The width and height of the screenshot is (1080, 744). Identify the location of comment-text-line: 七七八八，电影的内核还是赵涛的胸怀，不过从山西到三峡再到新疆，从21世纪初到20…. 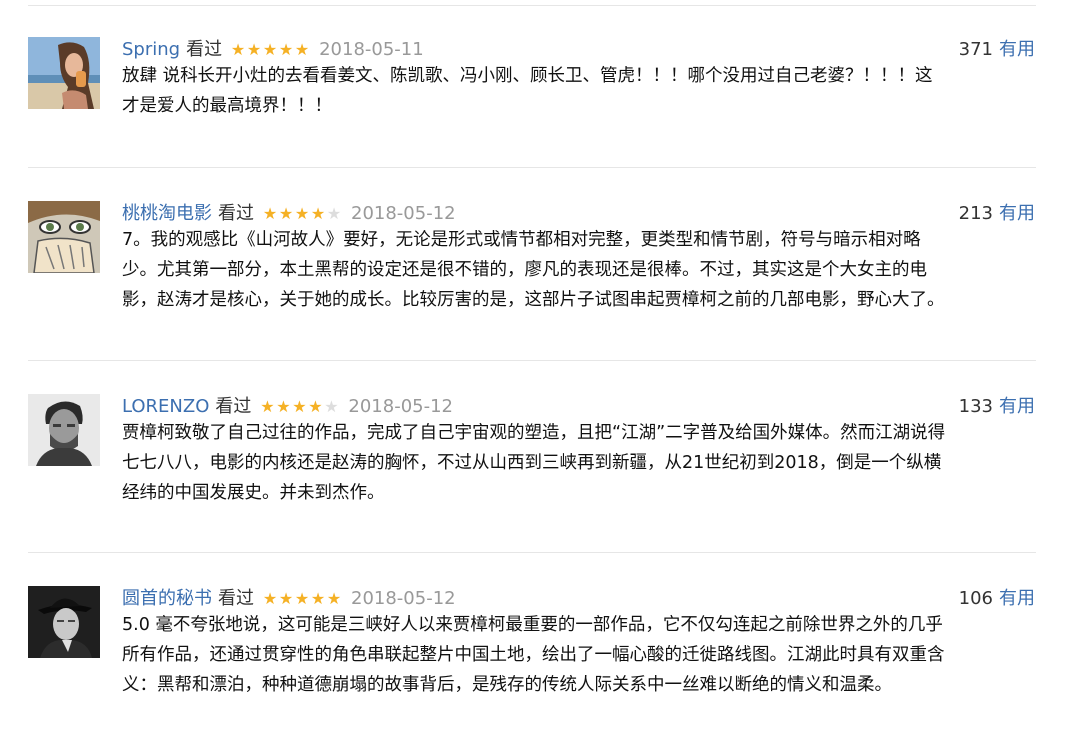
(532, 463).